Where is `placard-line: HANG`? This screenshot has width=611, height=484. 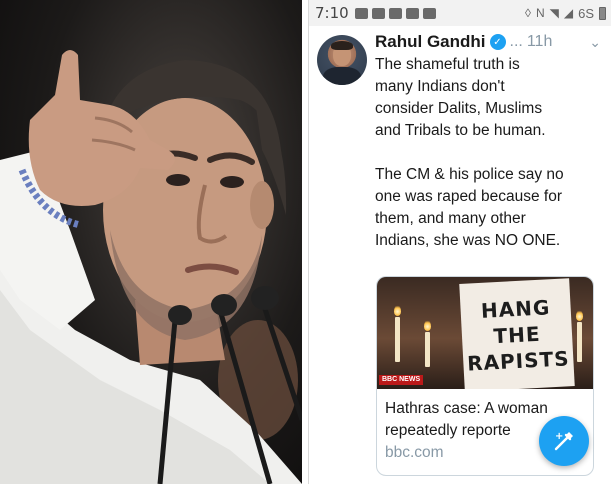
placard-line: HANG is located at coordinates (515, 309).